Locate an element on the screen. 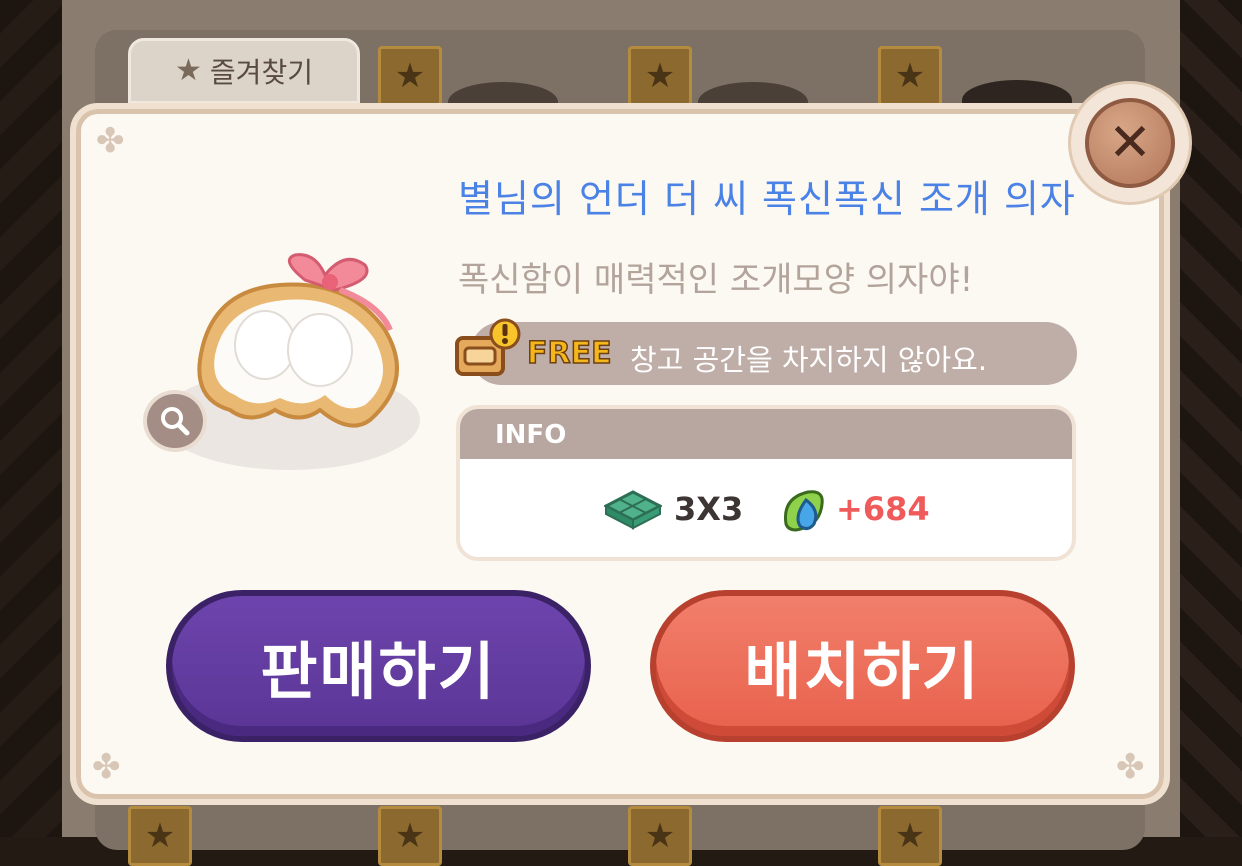 The image size is (1242, 866). floor-tile-icon is located at coordinates (633, 510).